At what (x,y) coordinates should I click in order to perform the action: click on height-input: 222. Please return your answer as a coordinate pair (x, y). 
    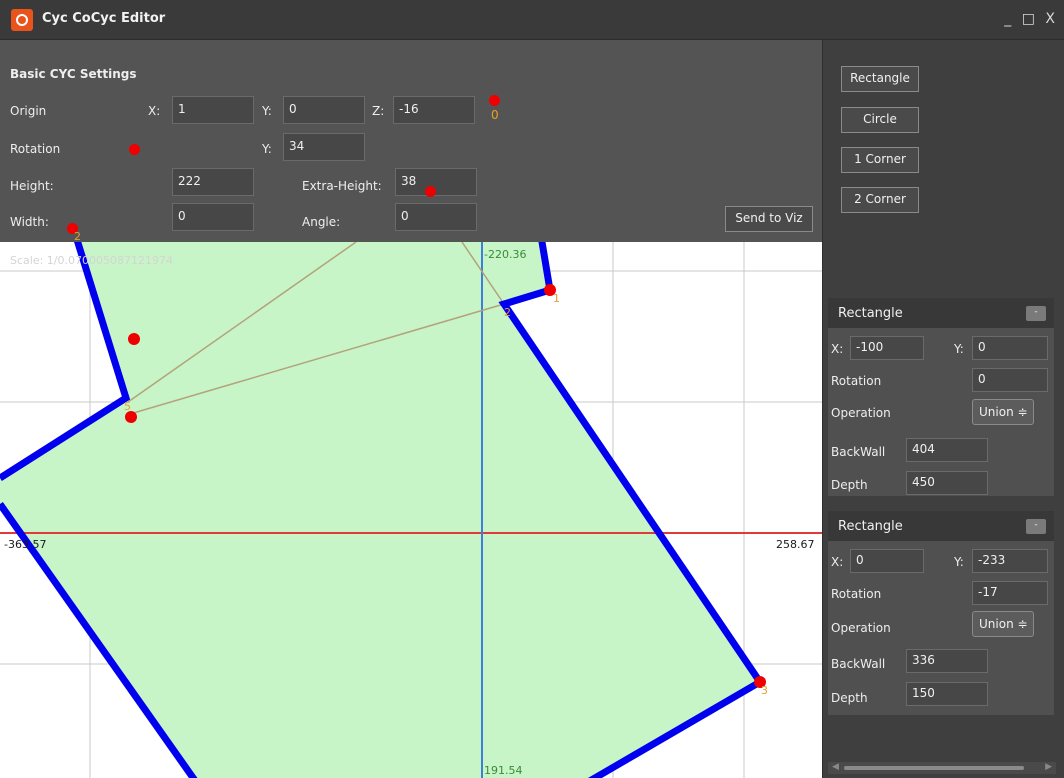
    Looking at the image, I should click on (213, 182).